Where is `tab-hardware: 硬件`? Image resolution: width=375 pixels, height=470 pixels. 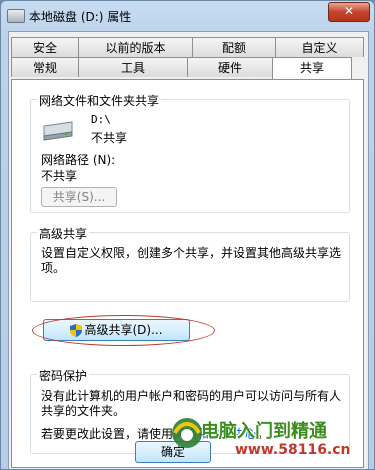
tab-hardware: 硬件 is located at coordinates (230, 67).